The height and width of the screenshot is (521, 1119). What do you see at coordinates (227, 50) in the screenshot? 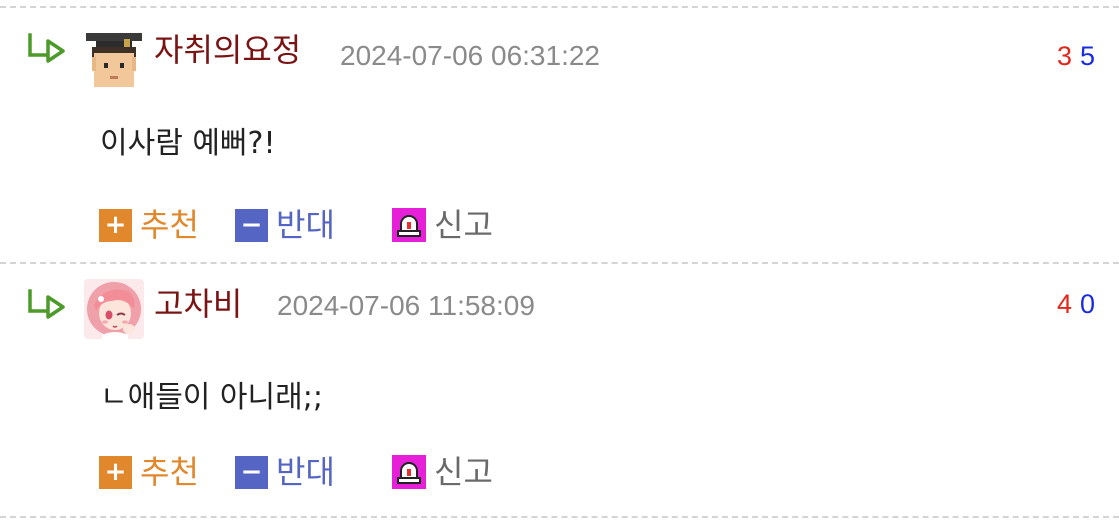
I see `nickname: 자취의요정` at bounding box center [227, 50].